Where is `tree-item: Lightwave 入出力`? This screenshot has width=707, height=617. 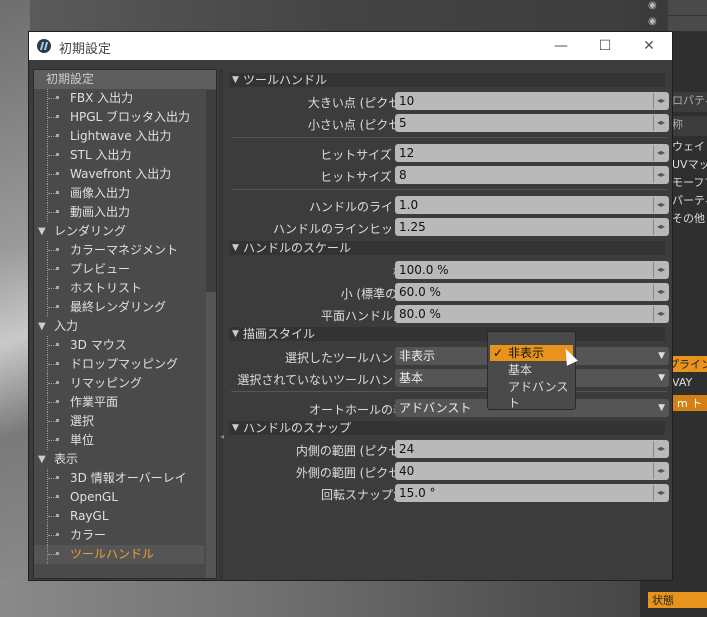 tree-item: Lightwave 入出力 is located at coordinates (119, 136).